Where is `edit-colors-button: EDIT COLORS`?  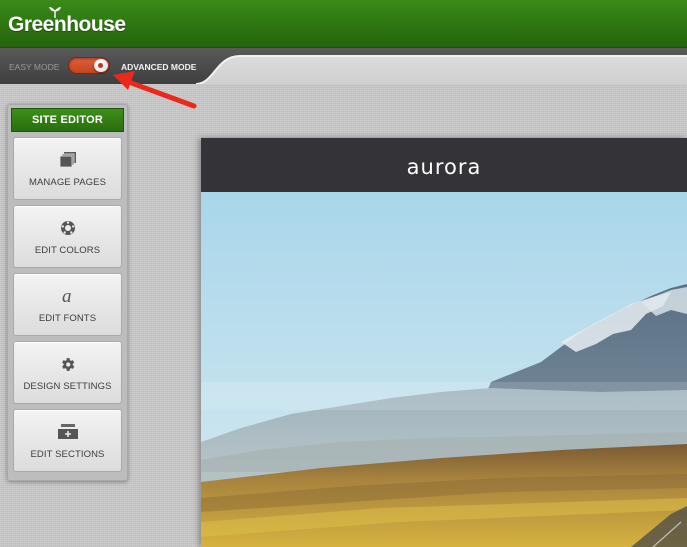
edit-colors-button: EDIT COLORS is located at coordinates (67, 236).